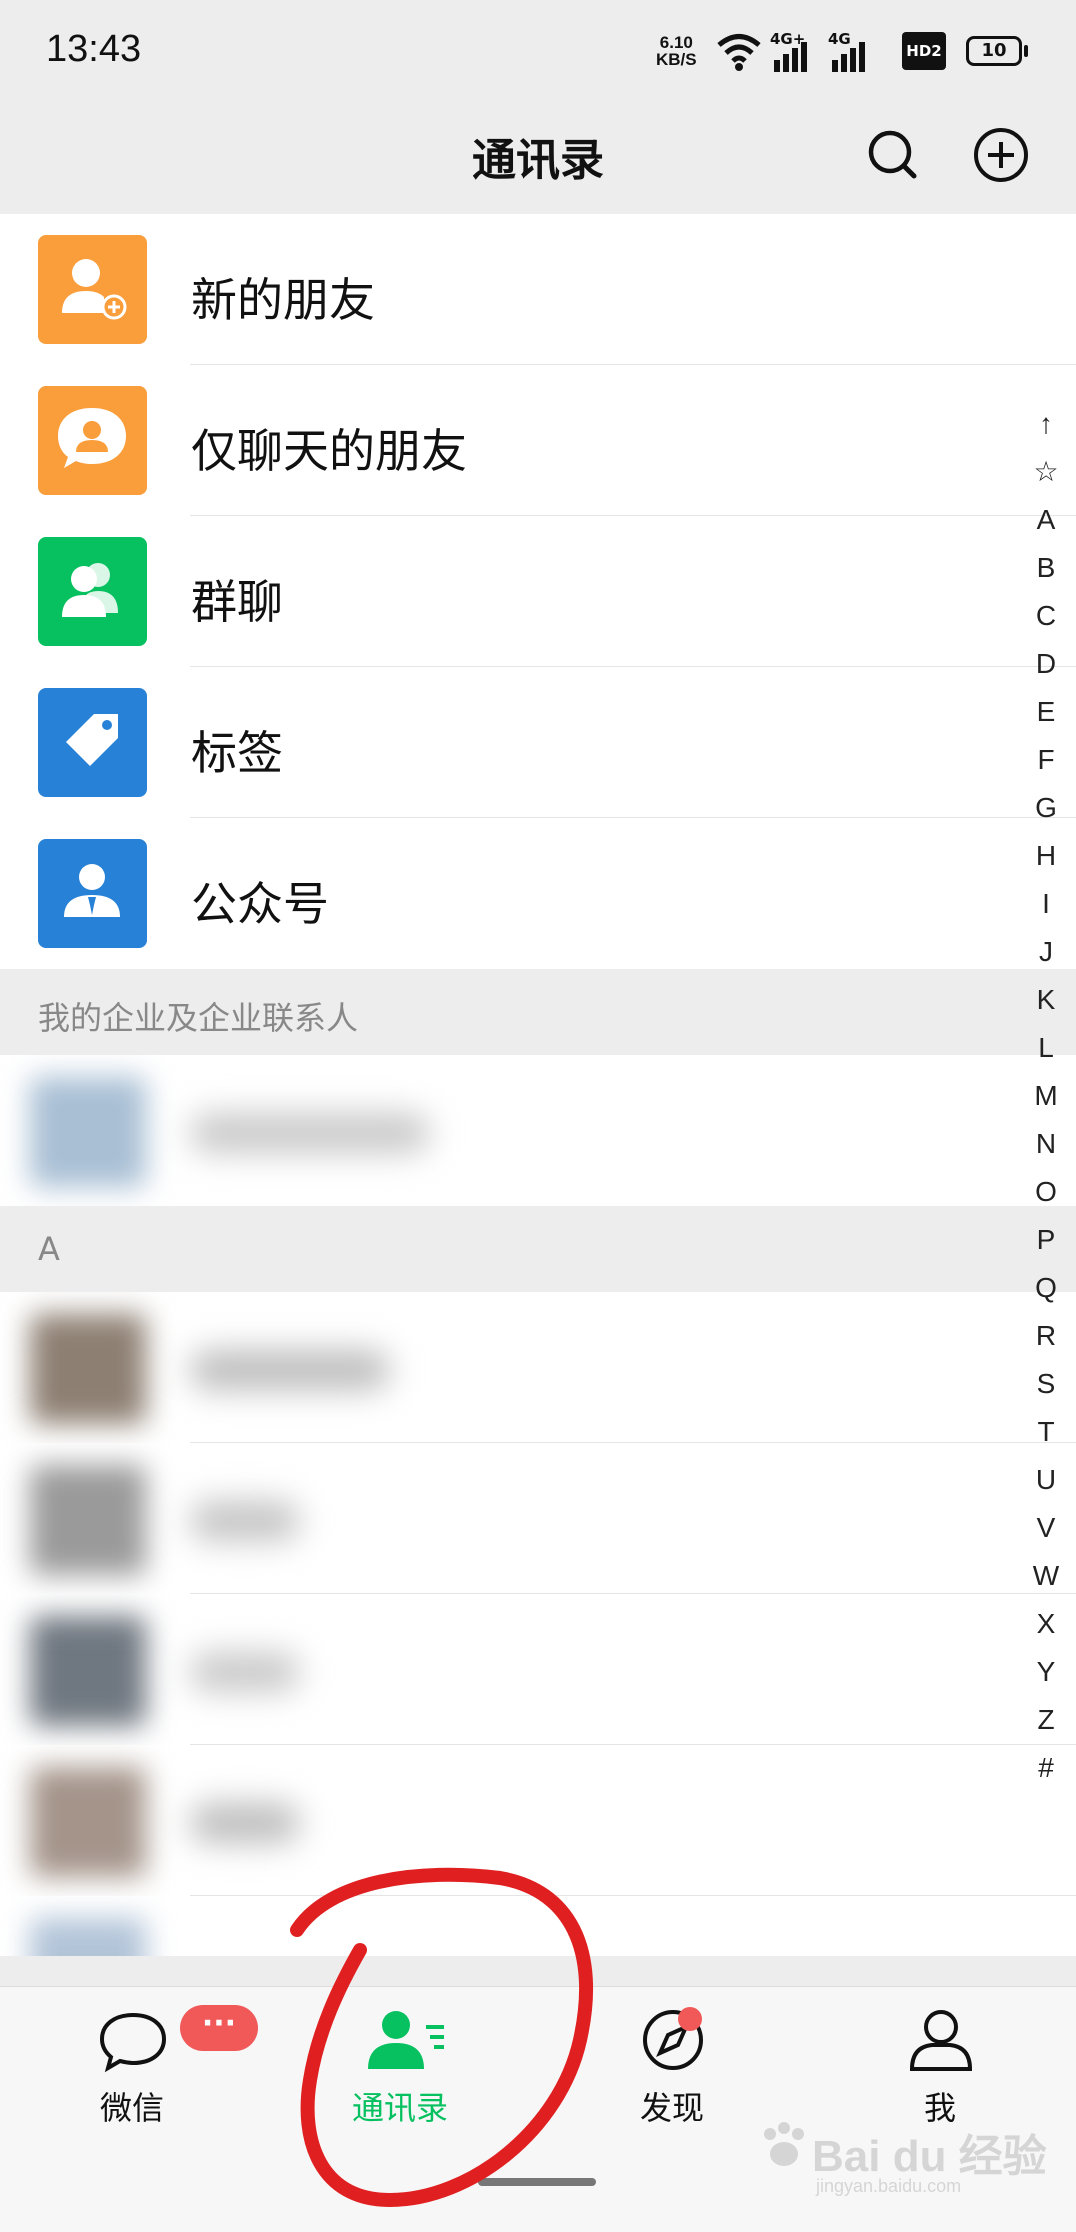 Image resolution: width=1076 pixels, height=2232 pixels. What do you see at coordinates (676, 59) in the screenshot?
I see `network-speed-unit: KB/S` at bounding box center [676, 59].